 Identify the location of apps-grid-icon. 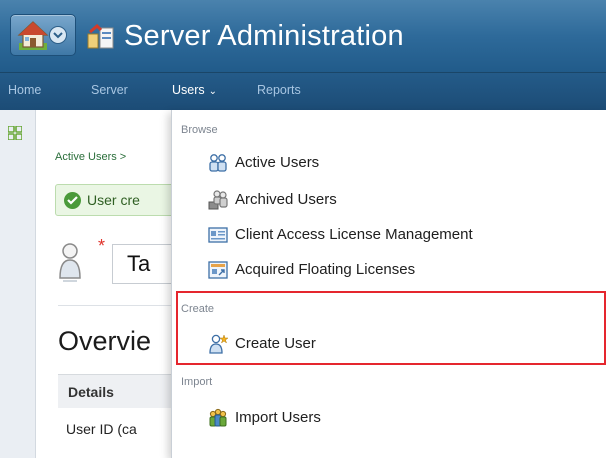
(15, 135).